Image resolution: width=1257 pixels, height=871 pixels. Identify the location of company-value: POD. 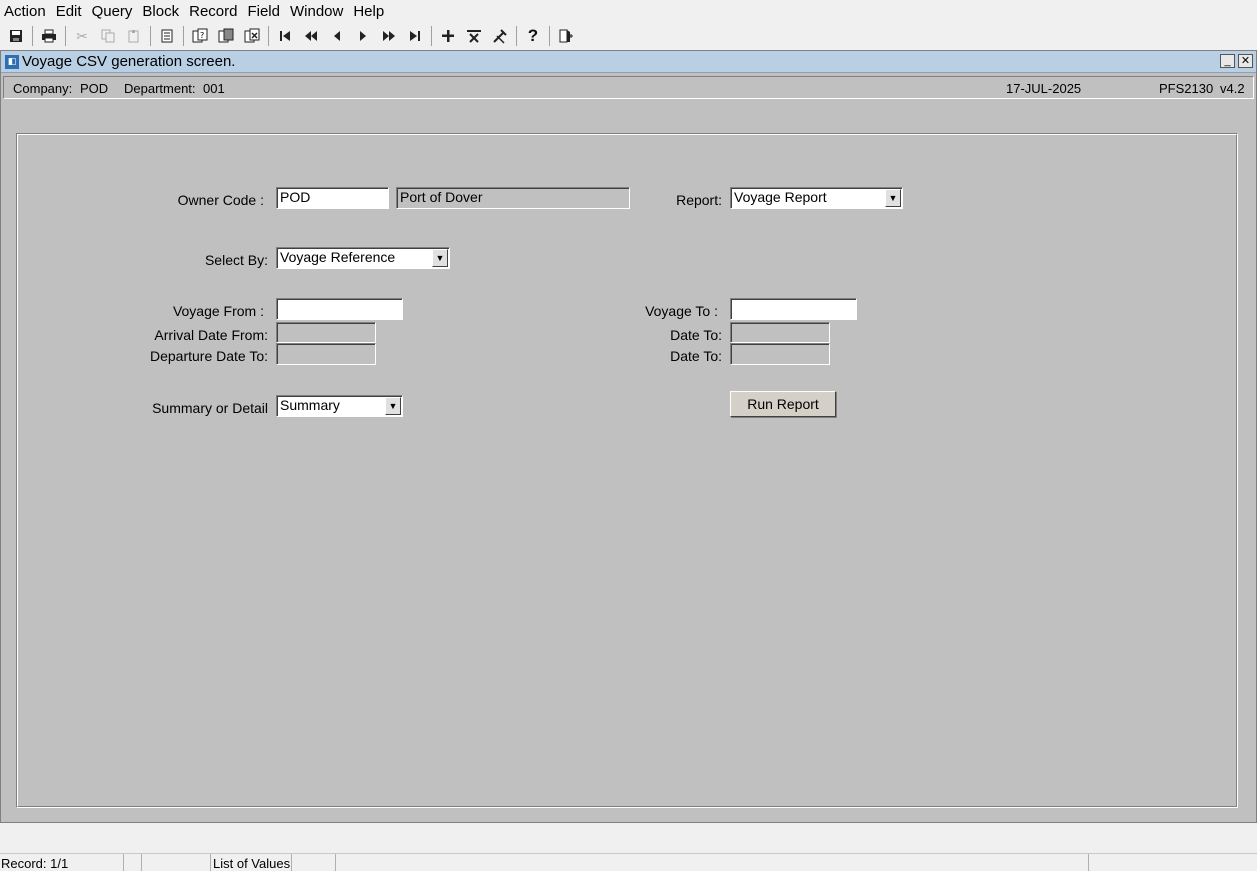
(94, 88).